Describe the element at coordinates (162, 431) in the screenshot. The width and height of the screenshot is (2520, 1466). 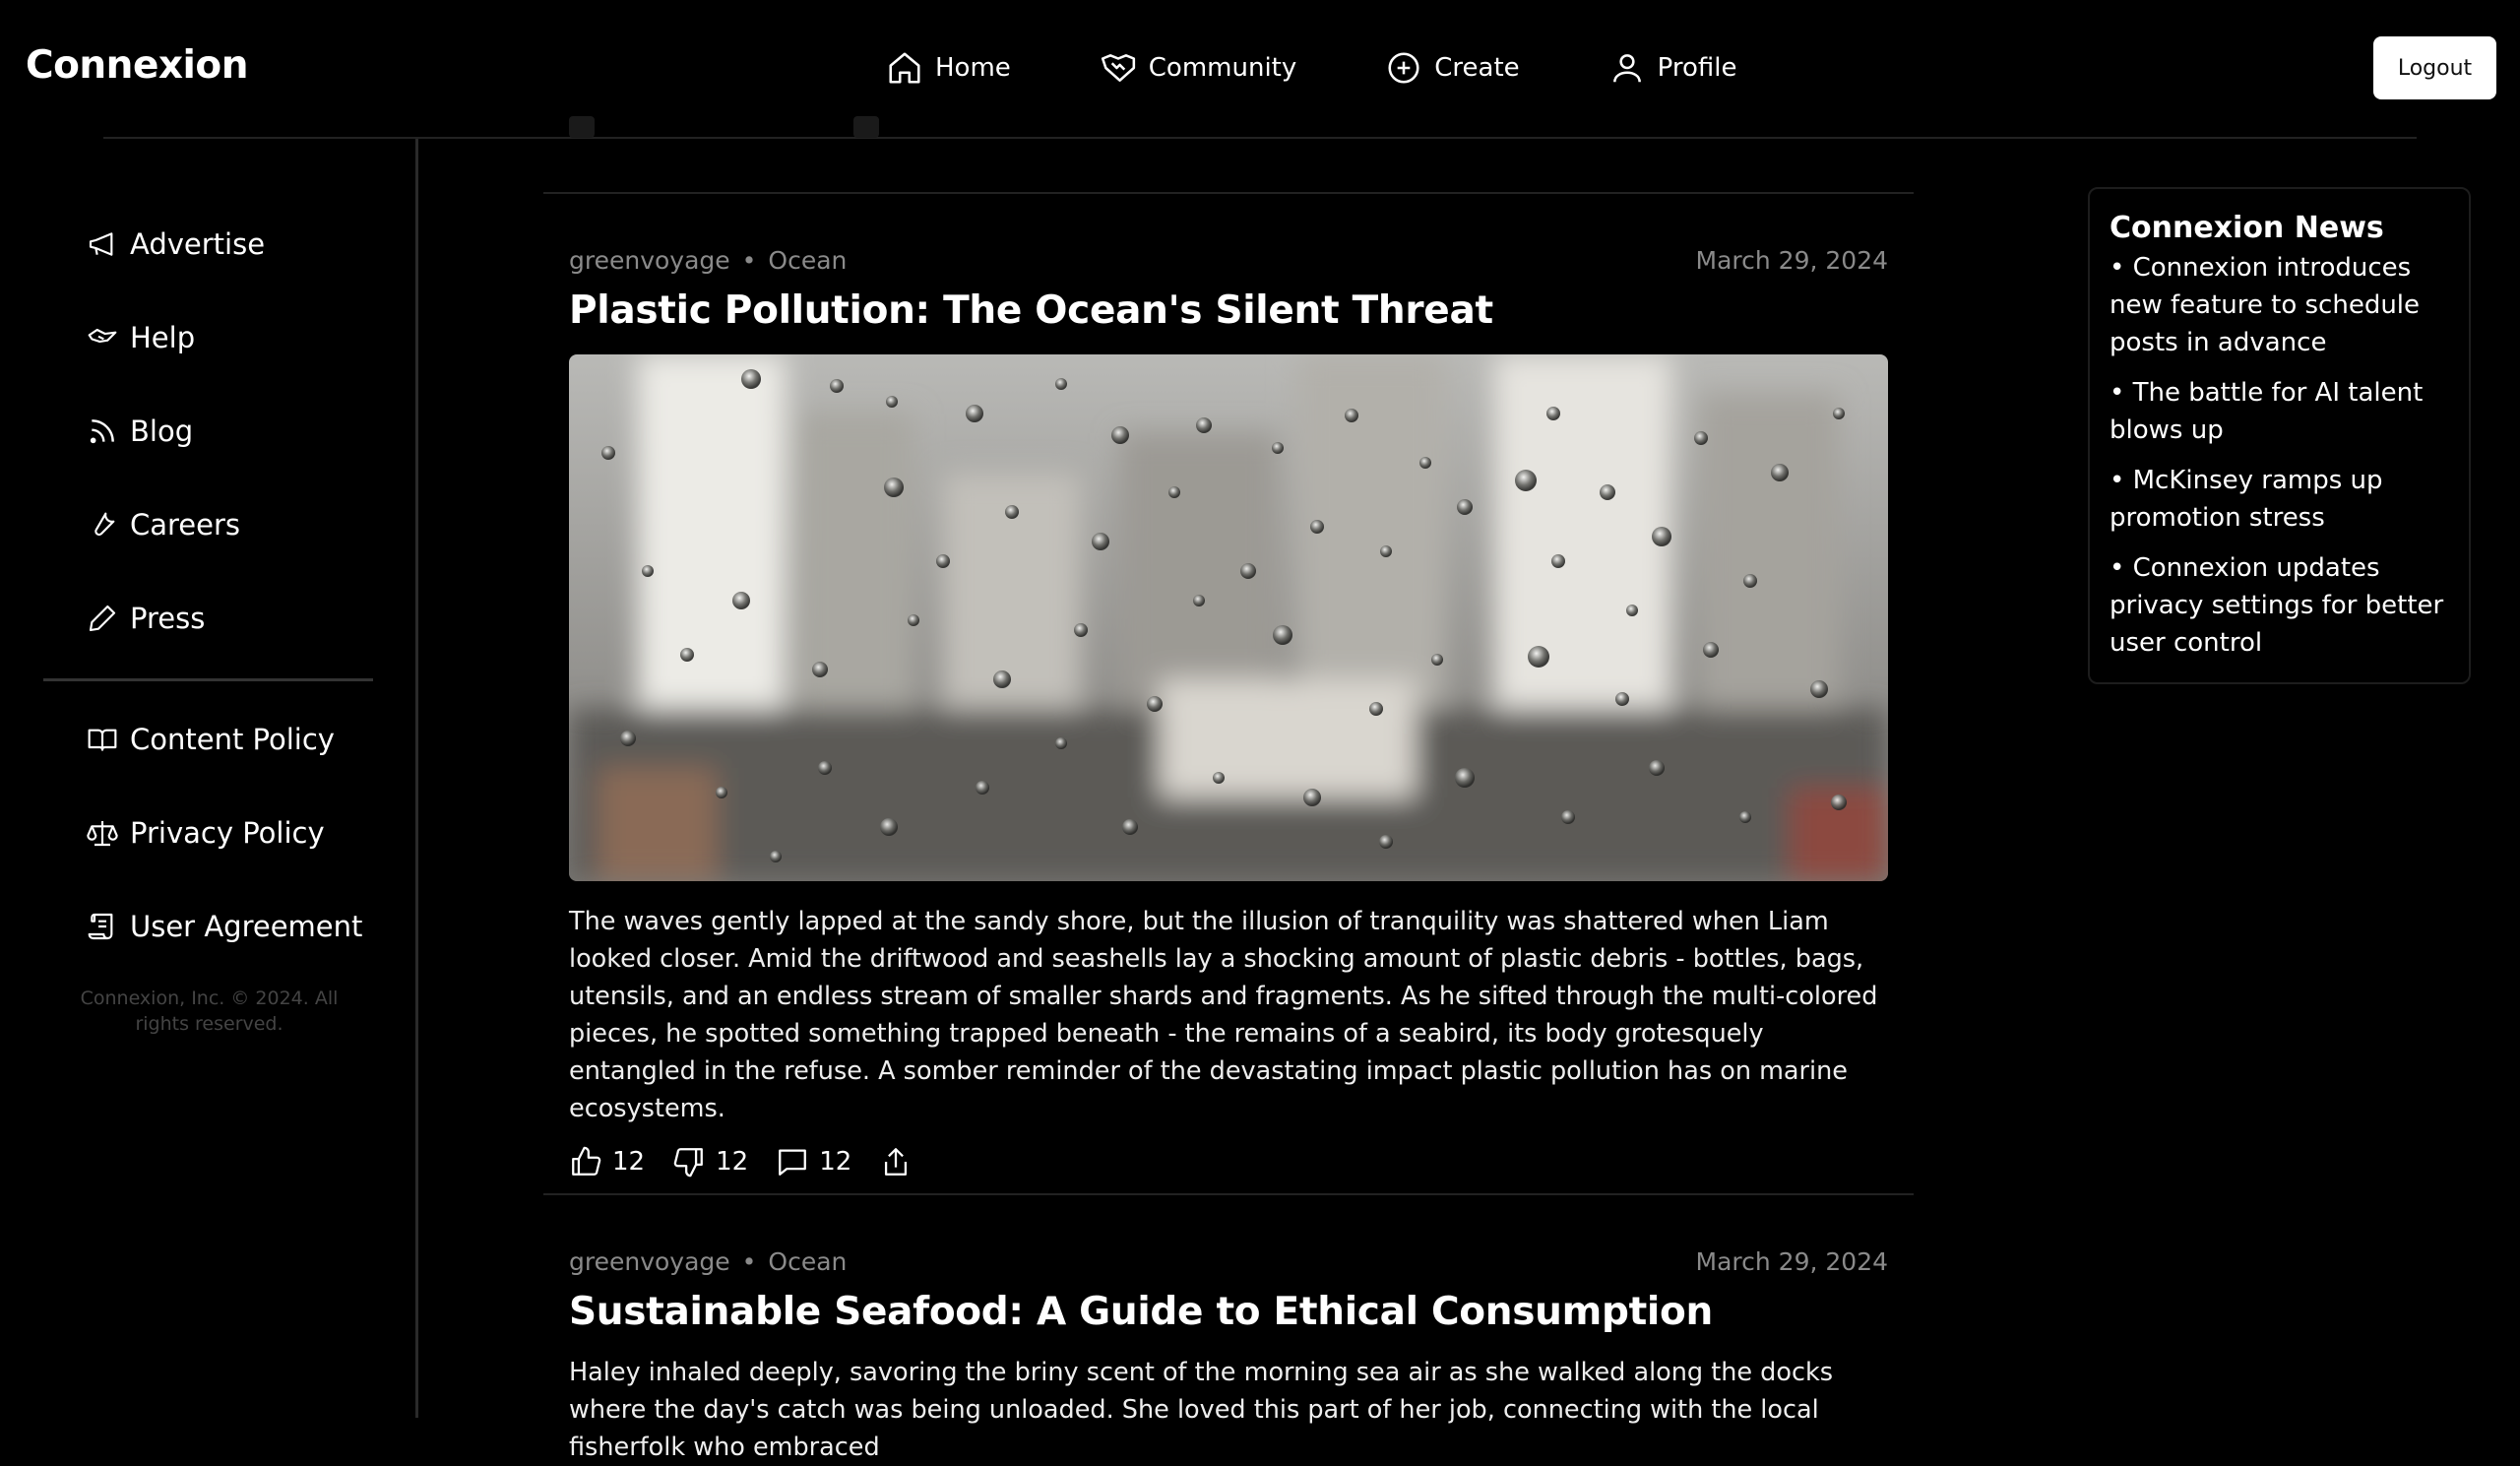
I see `sidebar-item-label: Blog` at that location.